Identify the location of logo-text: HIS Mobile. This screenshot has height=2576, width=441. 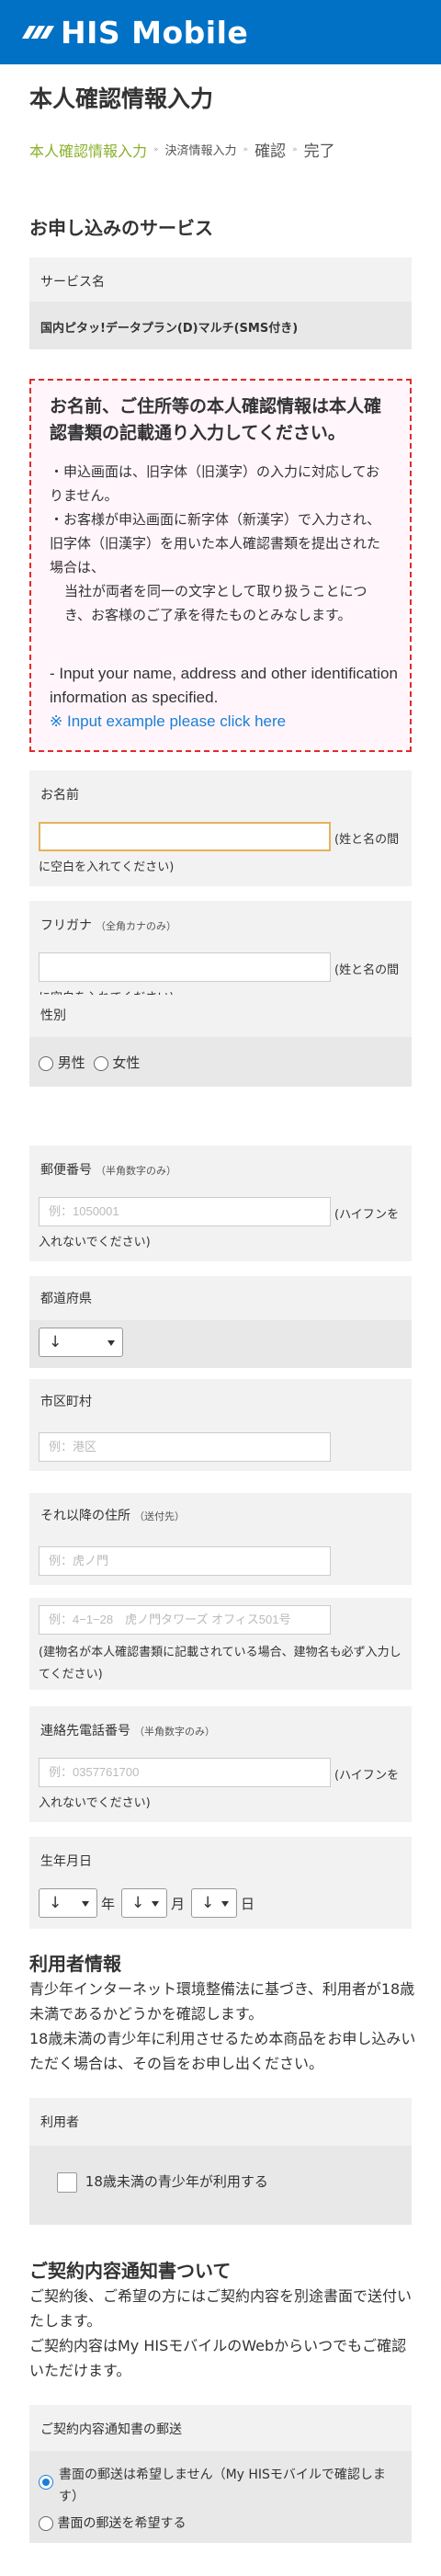
(155, 32).